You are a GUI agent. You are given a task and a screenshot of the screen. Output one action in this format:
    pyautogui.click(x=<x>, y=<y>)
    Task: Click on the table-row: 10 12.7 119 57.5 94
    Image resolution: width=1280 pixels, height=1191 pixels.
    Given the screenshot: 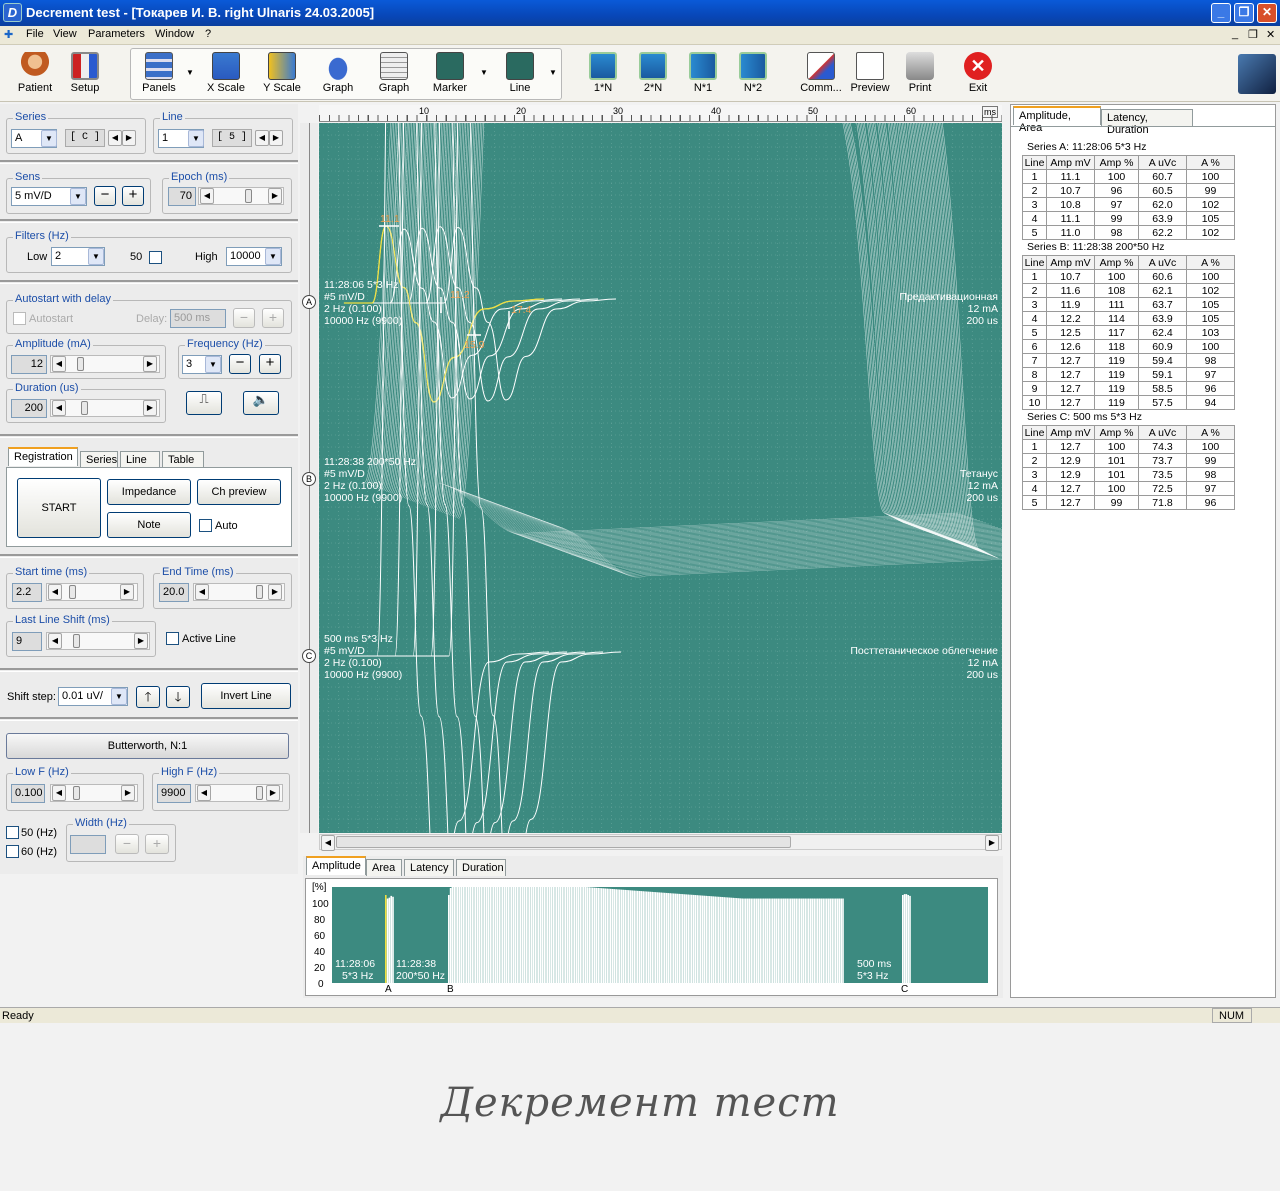 What is the action you would take?
    pyautogui.click(x=1128, y=402)
    